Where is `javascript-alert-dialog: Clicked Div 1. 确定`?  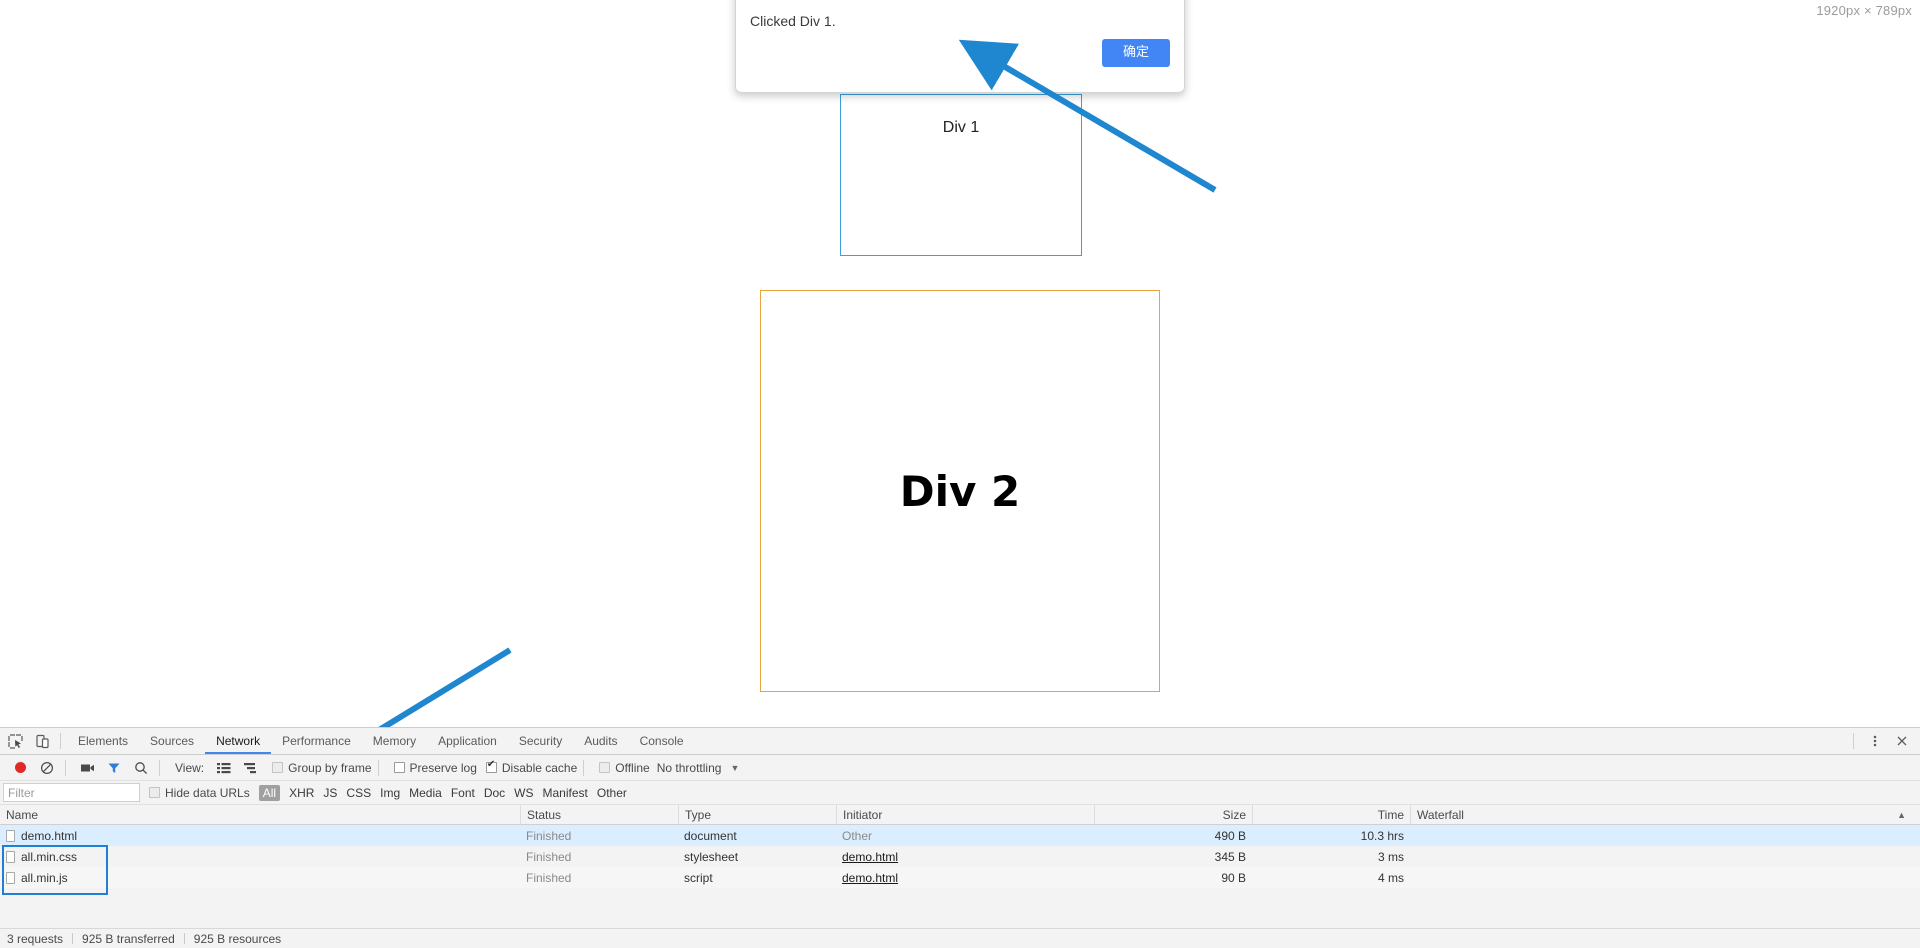
javascript-alert-dialog: Clicked Div 1. 确定 is located at coordinates (960, 46).